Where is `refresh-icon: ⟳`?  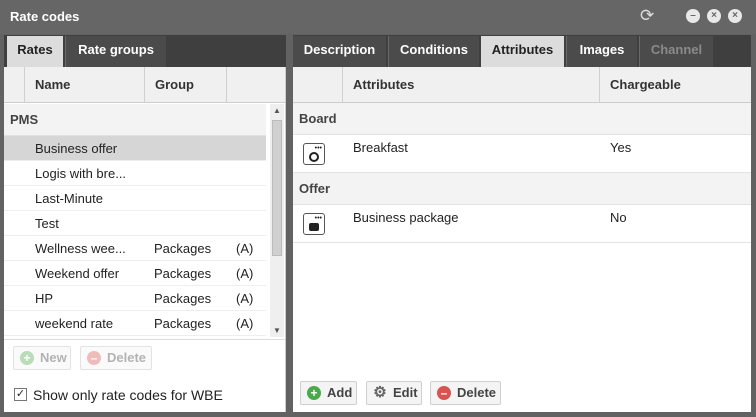
refresh-icon: ⟳ is located at coordinates (649, 16).